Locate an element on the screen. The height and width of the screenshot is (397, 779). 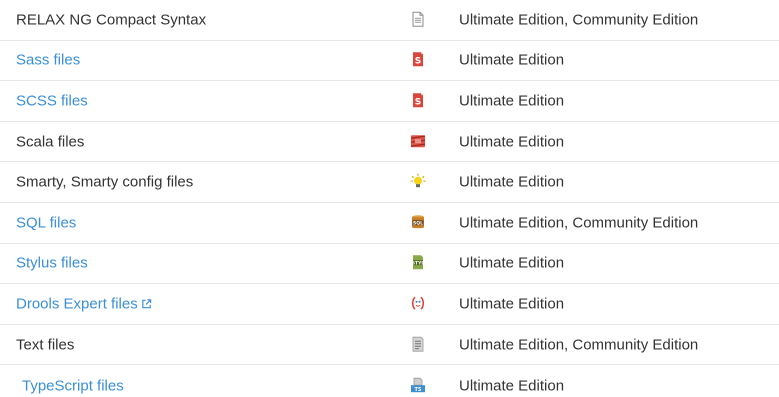
scss-files-link: SCSS files is located at coordinates (52, 100).